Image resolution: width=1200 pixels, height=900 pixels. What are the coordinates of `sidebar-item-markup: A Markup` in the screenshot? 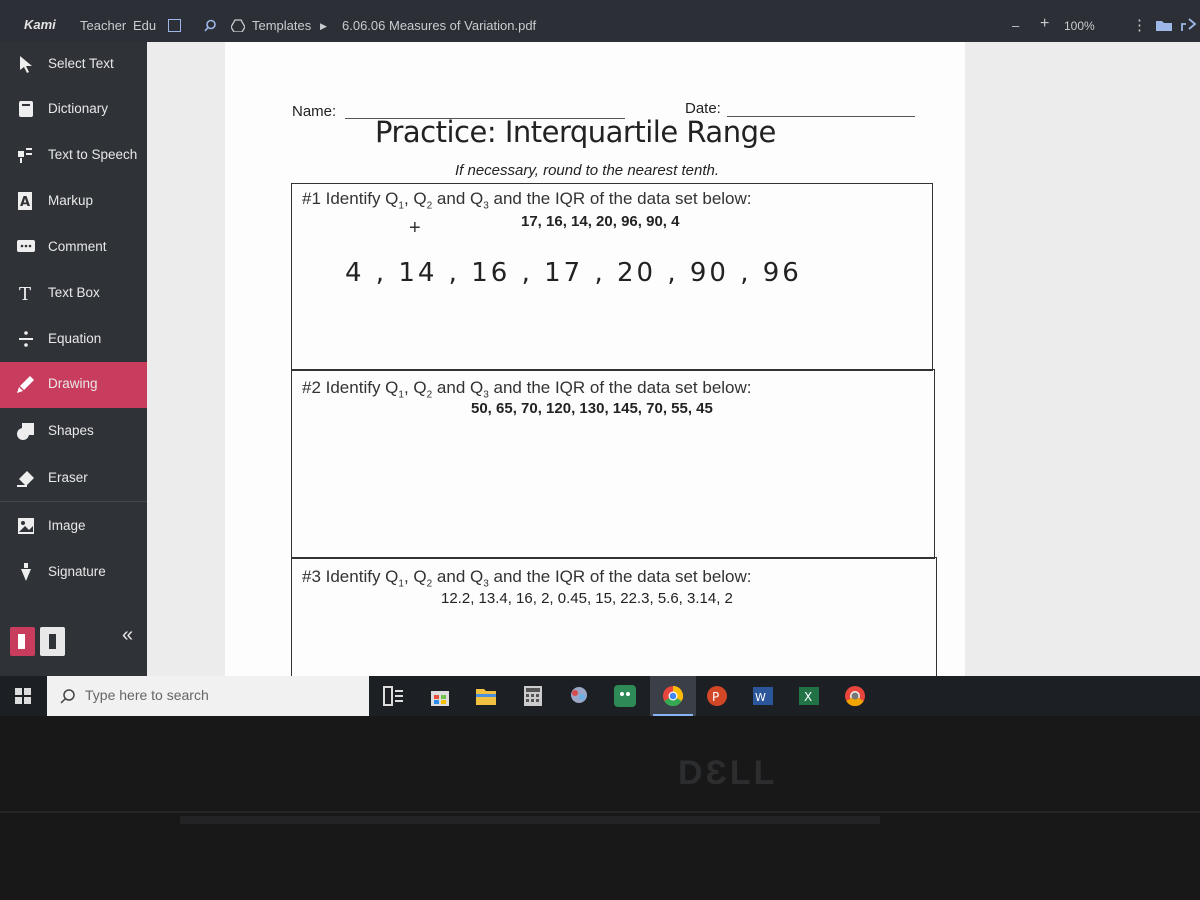 It's located at (73, 201).